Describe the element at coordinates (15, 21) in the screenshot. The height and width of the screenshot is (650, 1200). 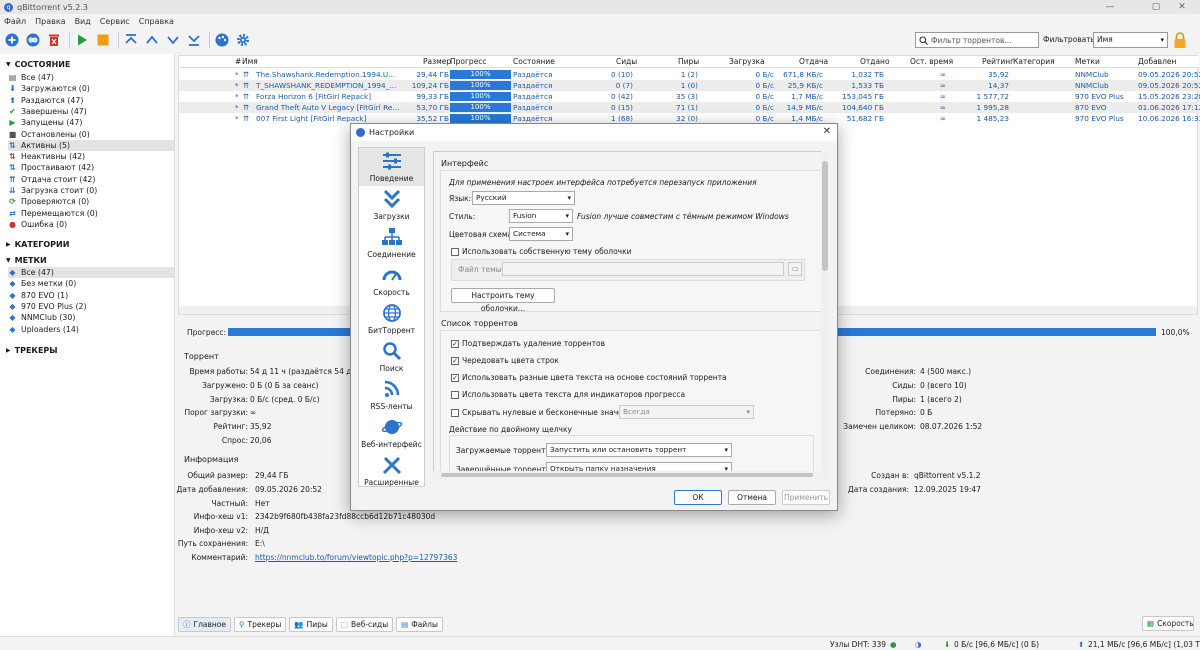
I see `menu-file: Файл` at that location.